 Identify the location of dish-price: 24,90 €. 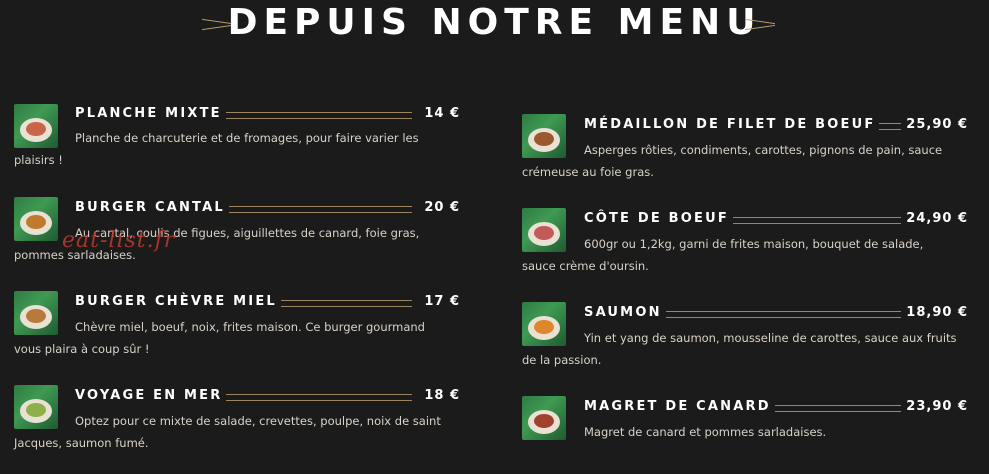
(937, 218).